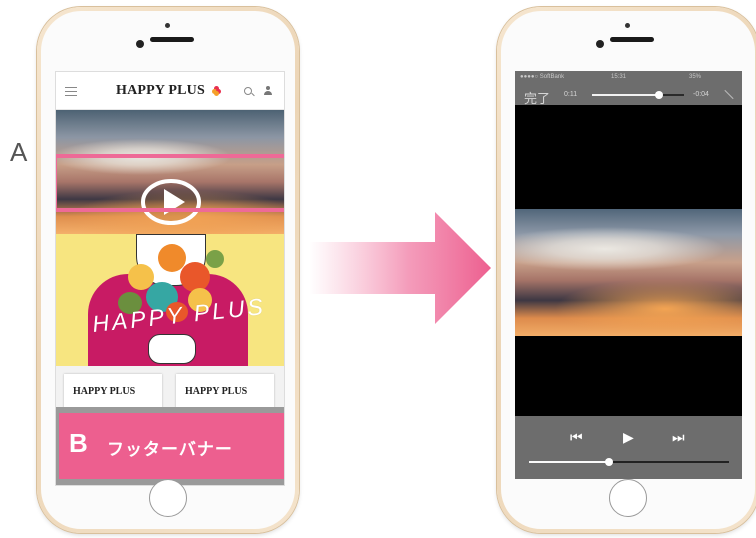 Image resolution: width=756 pixels, height=538 pixels. What do you see at coordinates (170, 300) in the screenshot?
I see `bouquet-illustration: HAPPY PLUS` at bounding box center [170, 300].